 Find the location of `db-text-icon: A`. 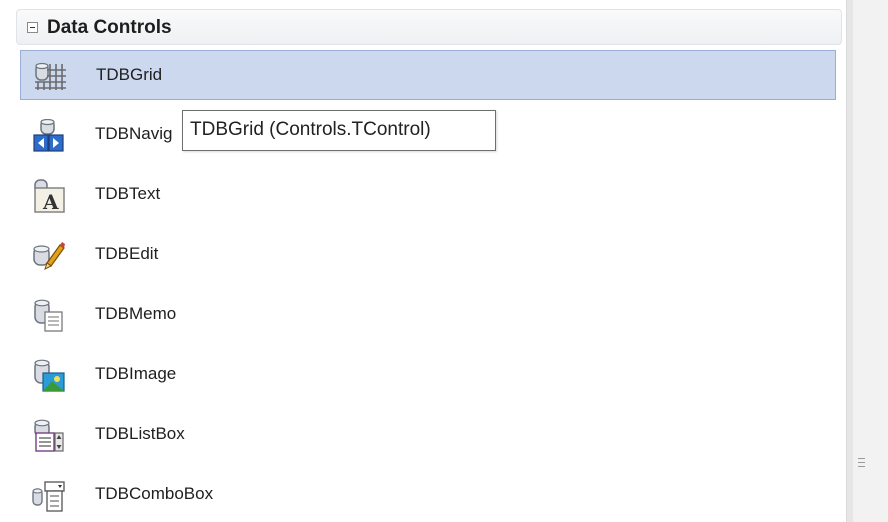

db-text-icon: A is located at coordinates (49, 196).